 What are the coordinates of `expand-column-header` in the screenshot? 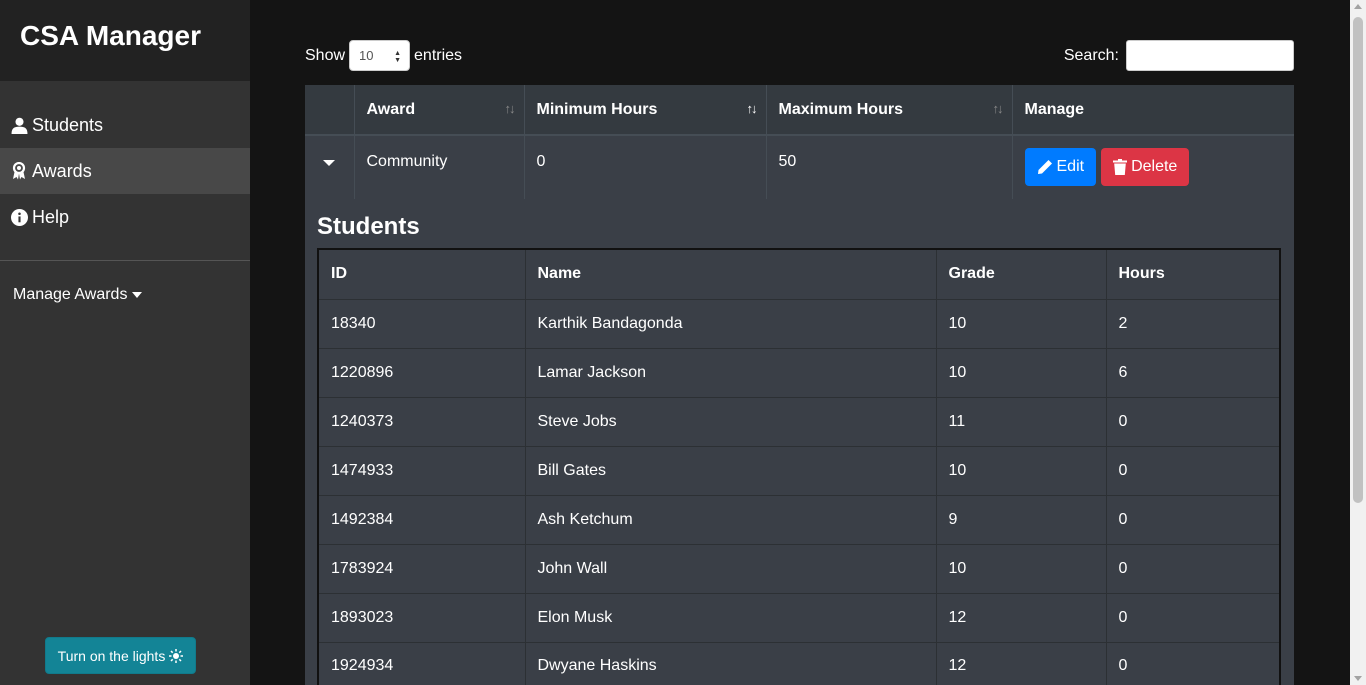 It's located at (329, 110).